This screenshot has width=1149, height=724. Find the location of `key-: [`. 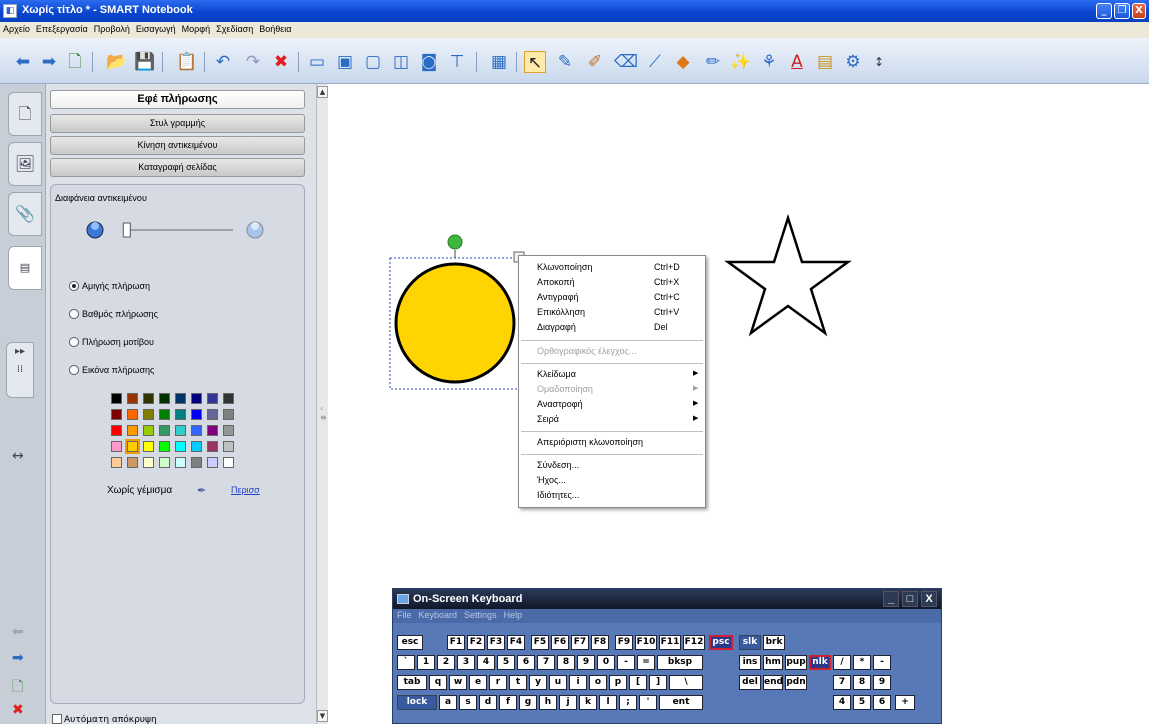

key-: [ is located at coordinates (638, 682).